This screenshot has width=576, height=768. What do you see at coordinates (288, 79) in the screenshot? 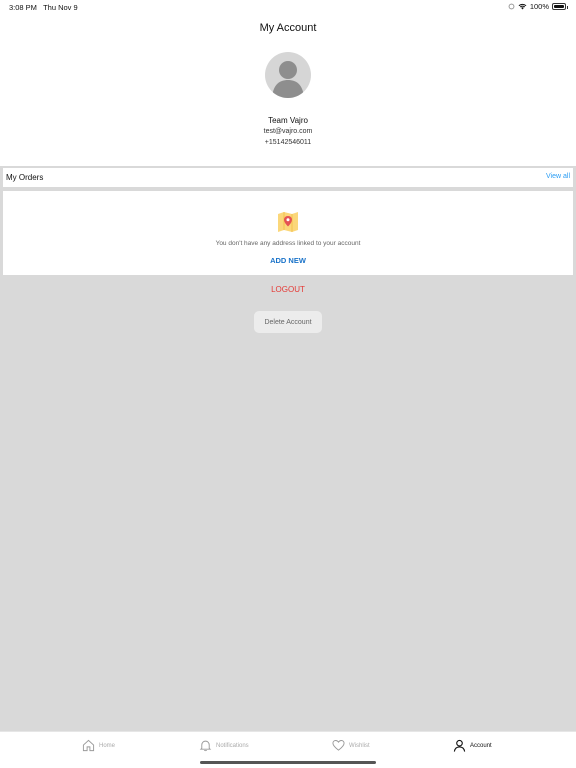
I see `avatar-placeholder-icon` at bounding box center [288, 79].